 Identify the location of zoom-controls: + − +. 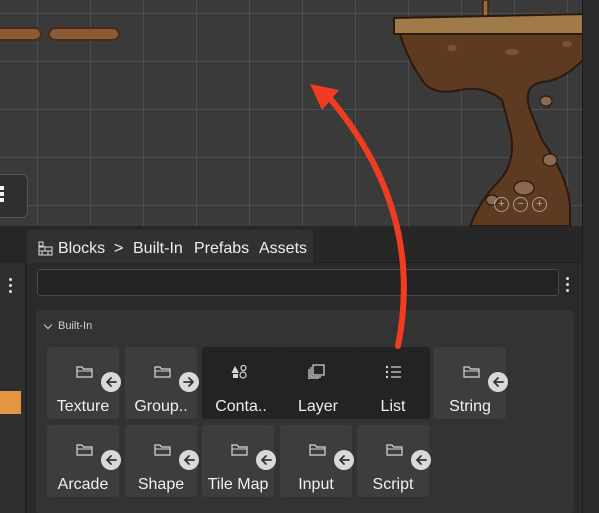
(520, 204).